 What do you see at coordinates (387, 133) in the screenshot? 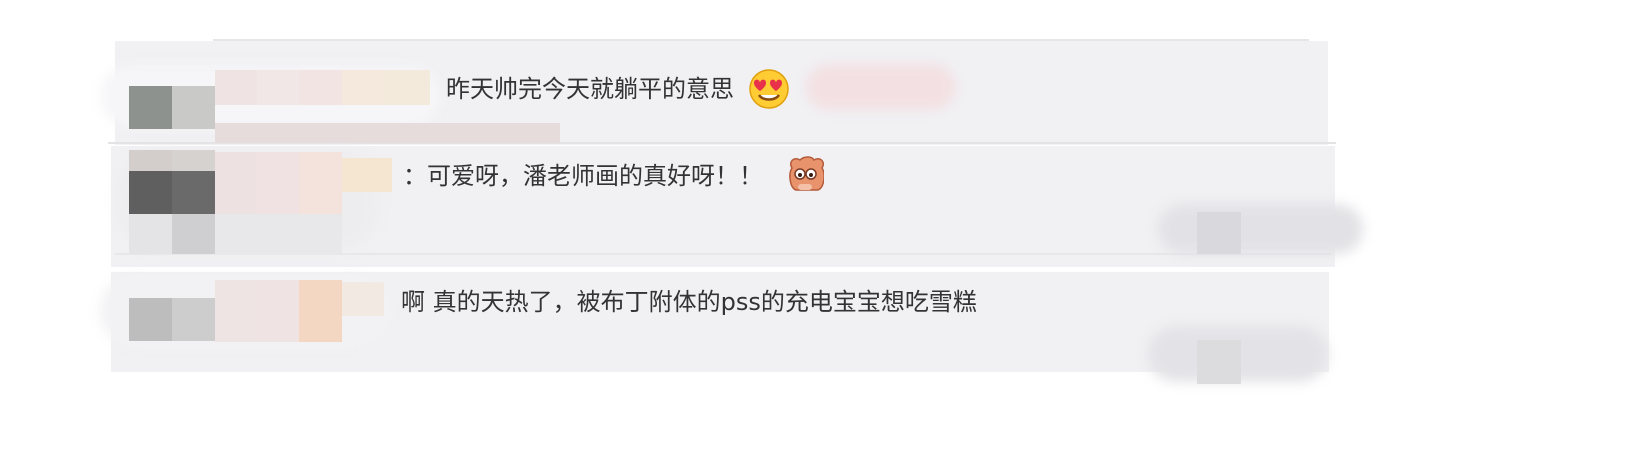
I see `image-preview-mosaic` at bounding box center [387, 133].